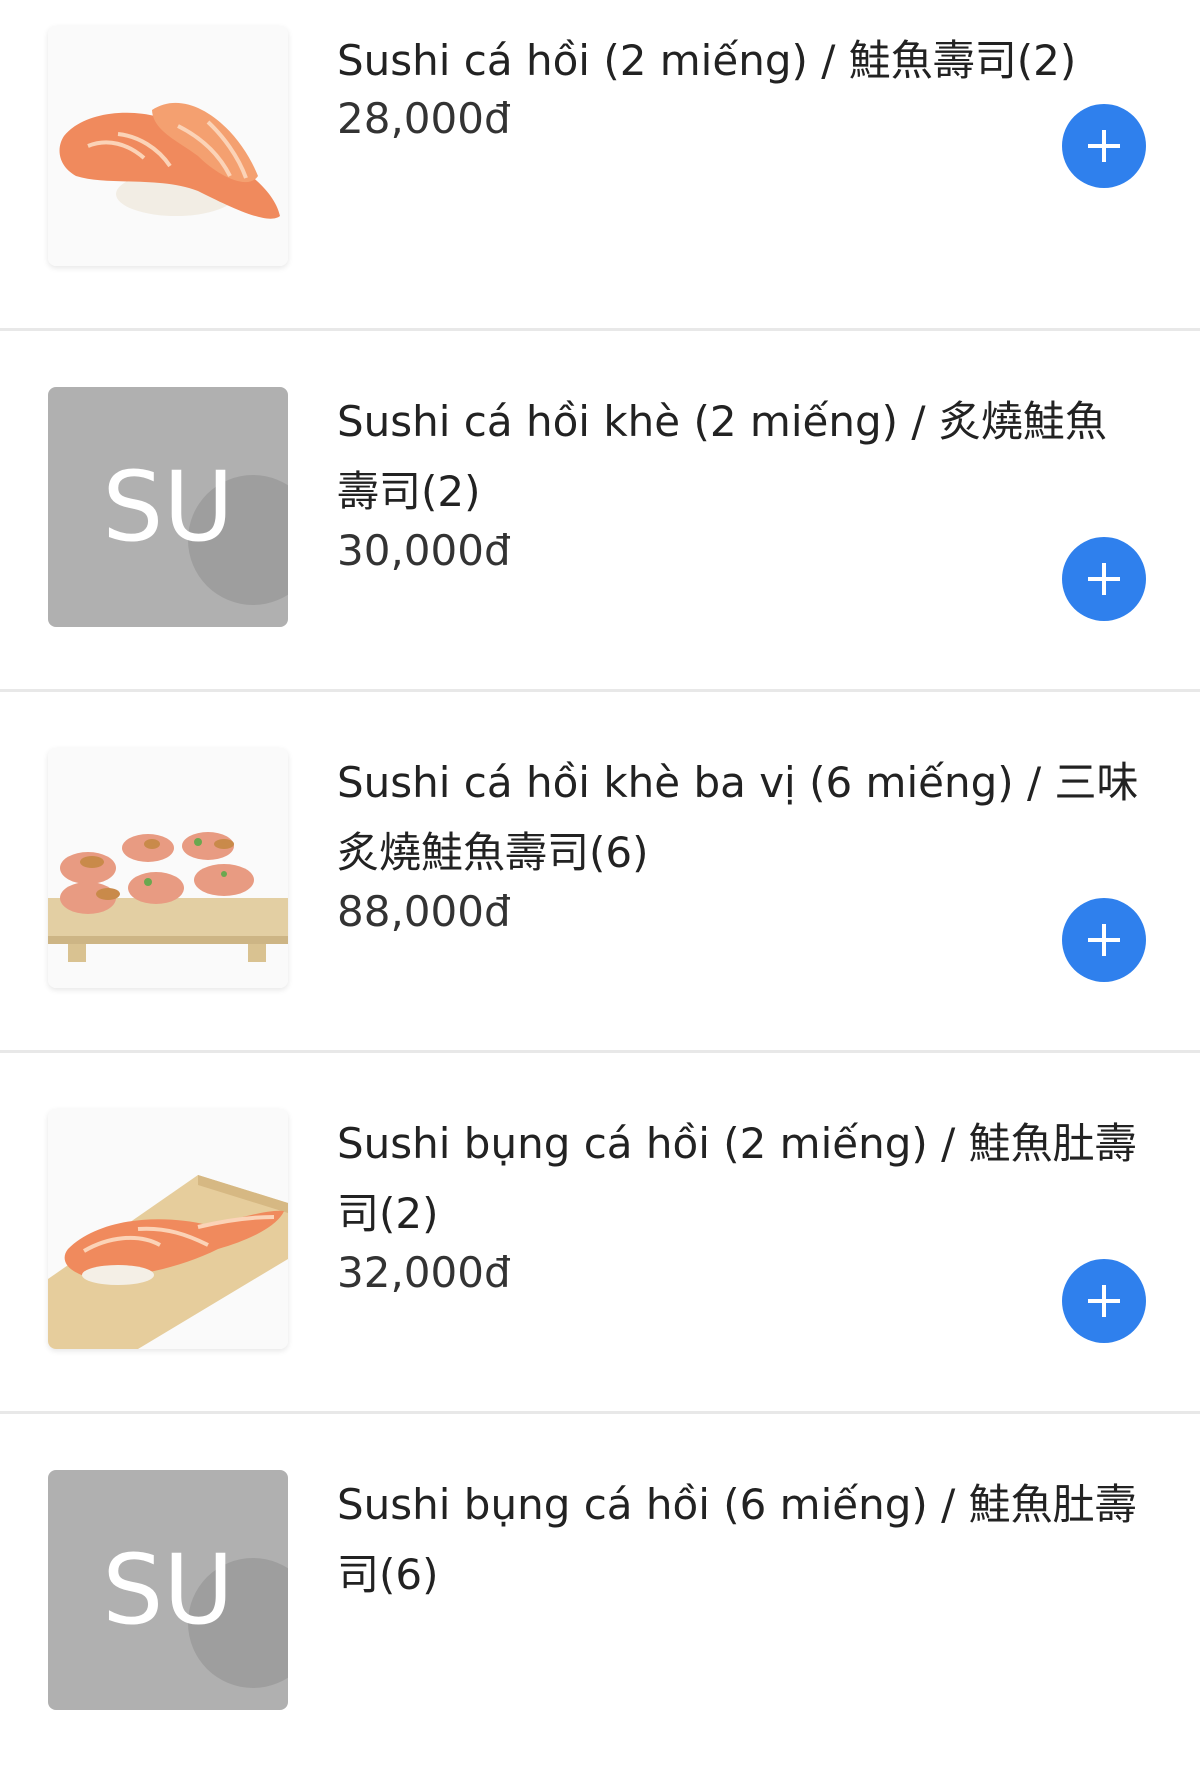 The height and width of the screenshot is (1775, 1200). What do you see at coordinates (168, 868) in the screenshot?
I see `item-image-seared-salmon-platter` at bounding box center [168, 868].